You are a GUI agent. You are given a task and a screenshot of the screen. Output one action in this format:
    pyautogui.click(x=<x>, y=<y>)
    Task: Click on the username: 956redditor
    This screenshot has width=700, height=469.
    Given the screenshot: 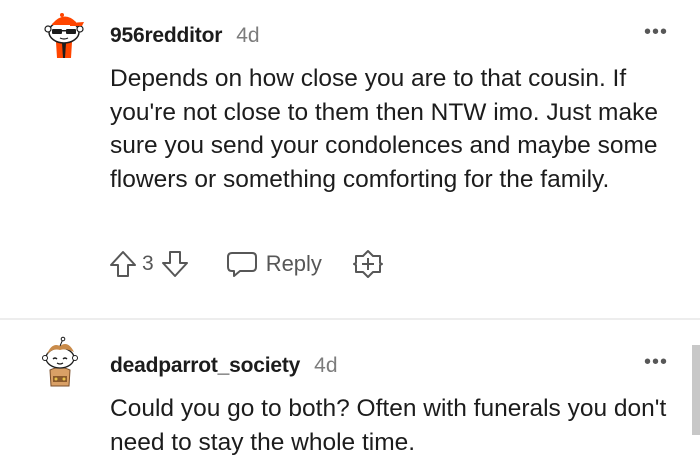 What is the action you would take?
    pyautogui.click(x=166, y=36)
    